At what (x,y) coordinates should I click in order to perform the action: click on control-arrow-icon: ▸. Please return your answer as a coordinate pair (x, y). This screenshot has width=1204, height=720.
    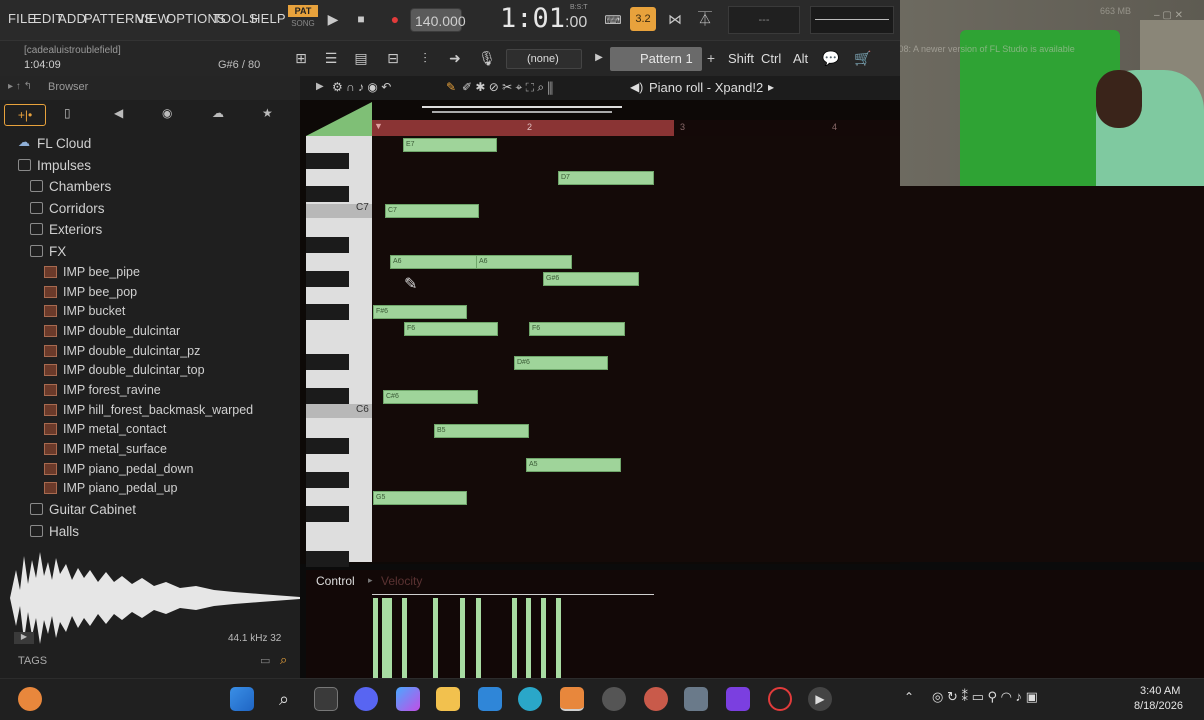
    Looking at the image, I should click on (370, 580).